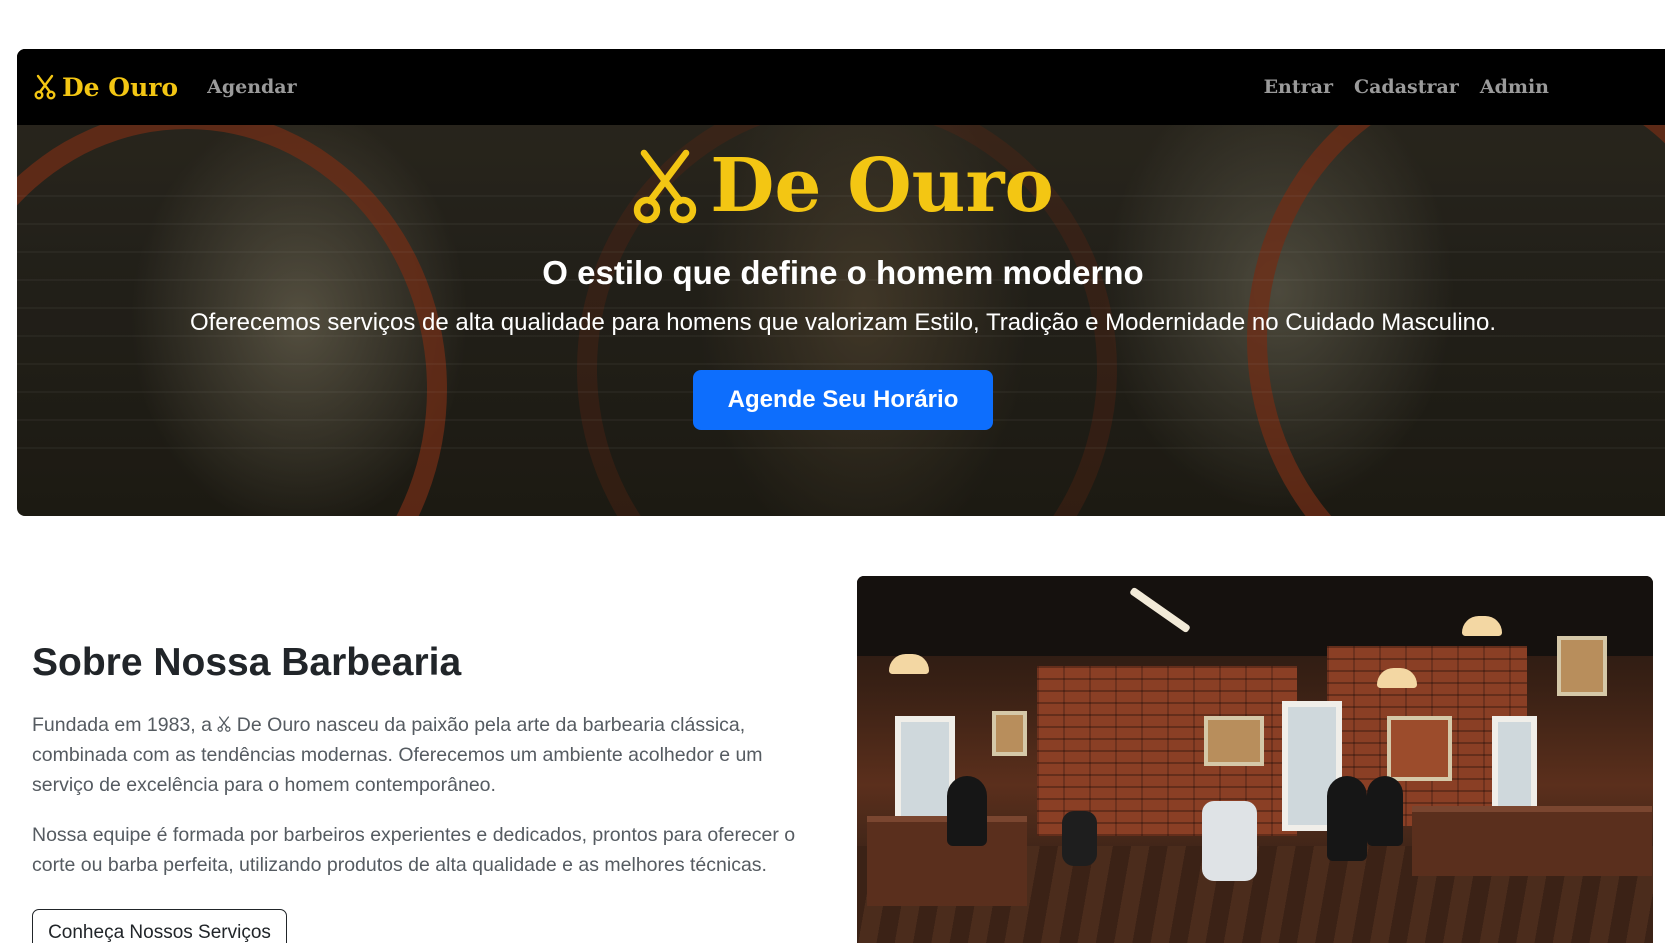 This screenshot has width=1665, height=943. Describe the element at coordinates (1514, 87) in the screenshot. I see `nav-link-admin: Admin` at that location.